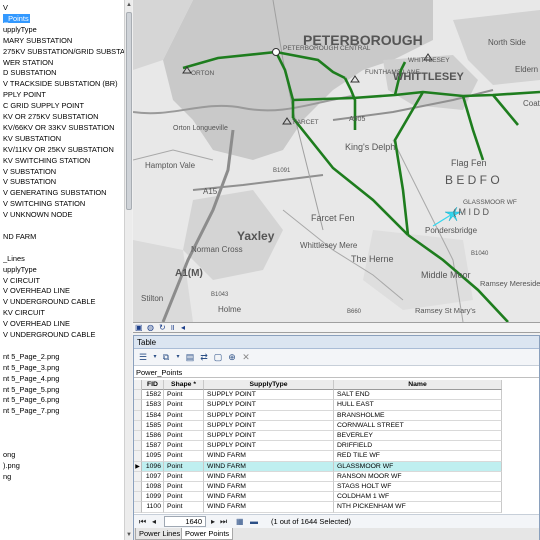 The width and height of the screenshot is (540, 540). What do you see at coordinates (65, 280) in the screenshot?
I see `toc-item: V CIRCUIT` at bounding box center [65, 280].